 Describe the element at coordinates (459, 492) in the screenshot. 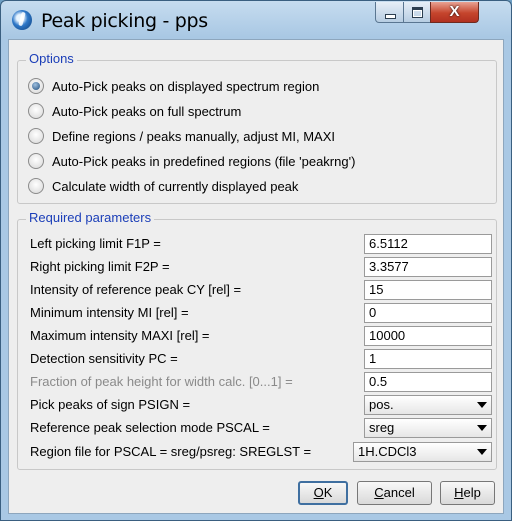

I see `help-mnemonic: H` at that location.